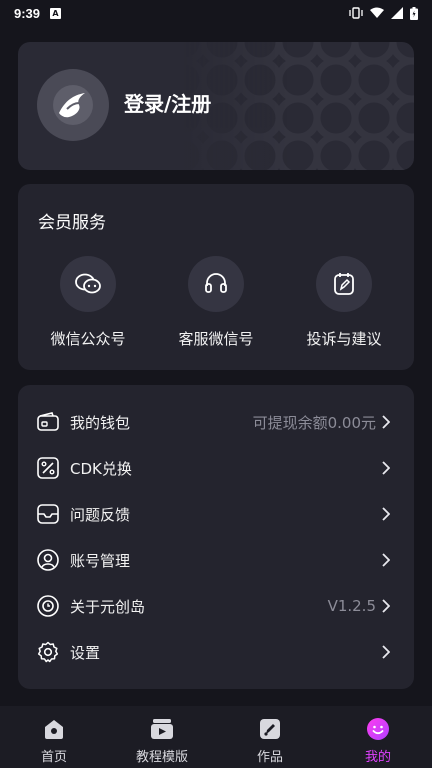 This screenshot has height=768, width=432. What do you see at coordinates (299, 106) in the screenshot?
I see `decorative-pattern` at bounding box center [299, 106].